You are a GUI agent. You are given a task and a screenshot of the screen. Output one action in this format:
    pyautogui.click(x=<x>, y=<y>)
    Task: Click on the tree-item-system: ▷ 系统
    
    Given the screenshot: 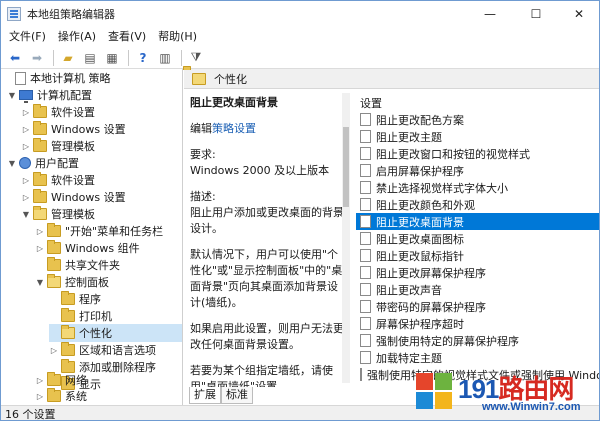 What is the action you would take?
    pyautogui.click(x=61, y=396)
    